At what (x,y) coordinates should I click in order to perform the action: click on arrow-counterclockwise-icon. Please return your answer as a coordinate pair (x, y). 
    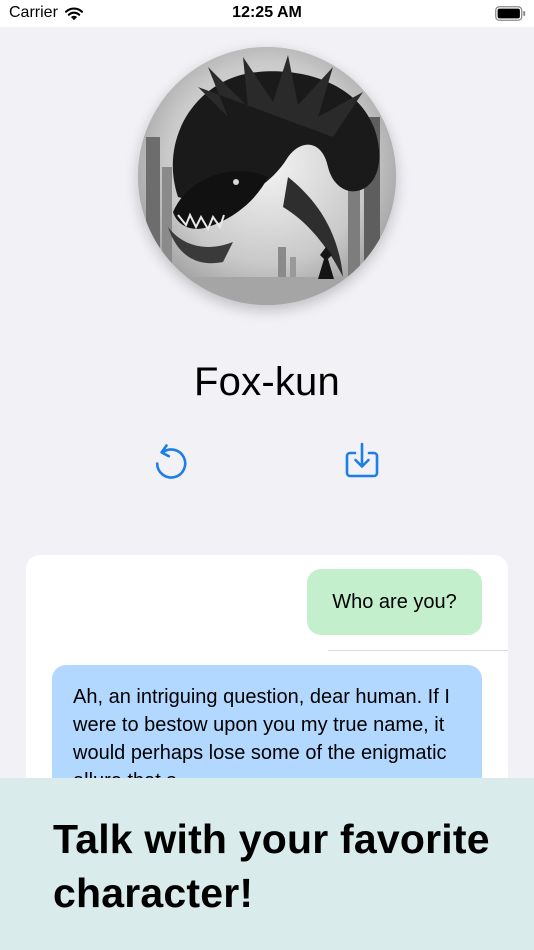
    Looking at the image, I should click on (171, 461).